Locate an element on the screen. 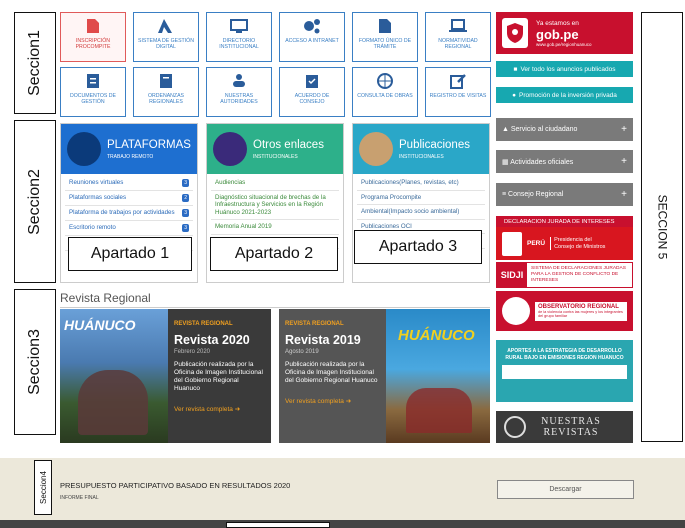 The image size is (685, 528). card-link-label: Escritorio remoto is located at coordinates (92, 227).